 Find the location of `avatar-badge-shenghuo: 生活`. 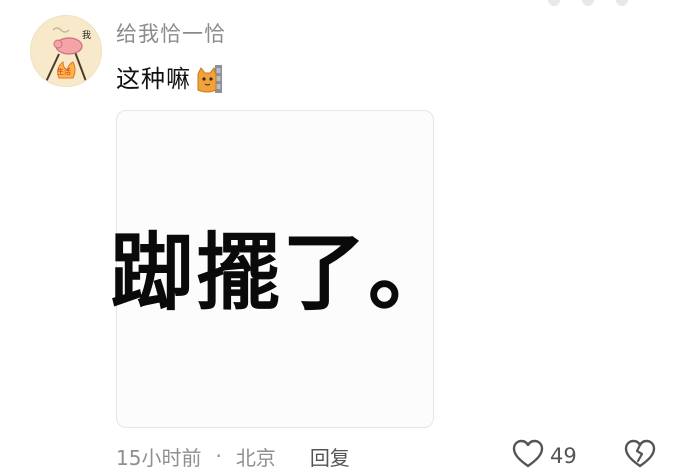

avatar-badge-shenghuo: 生活 is located at coordinates (64, 71).